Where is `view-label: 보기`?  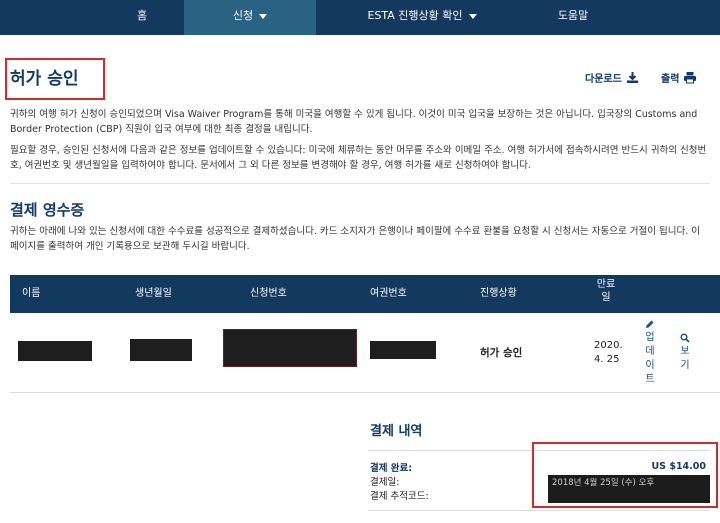 view-label: 보기 is located at coordinates (685, 358).